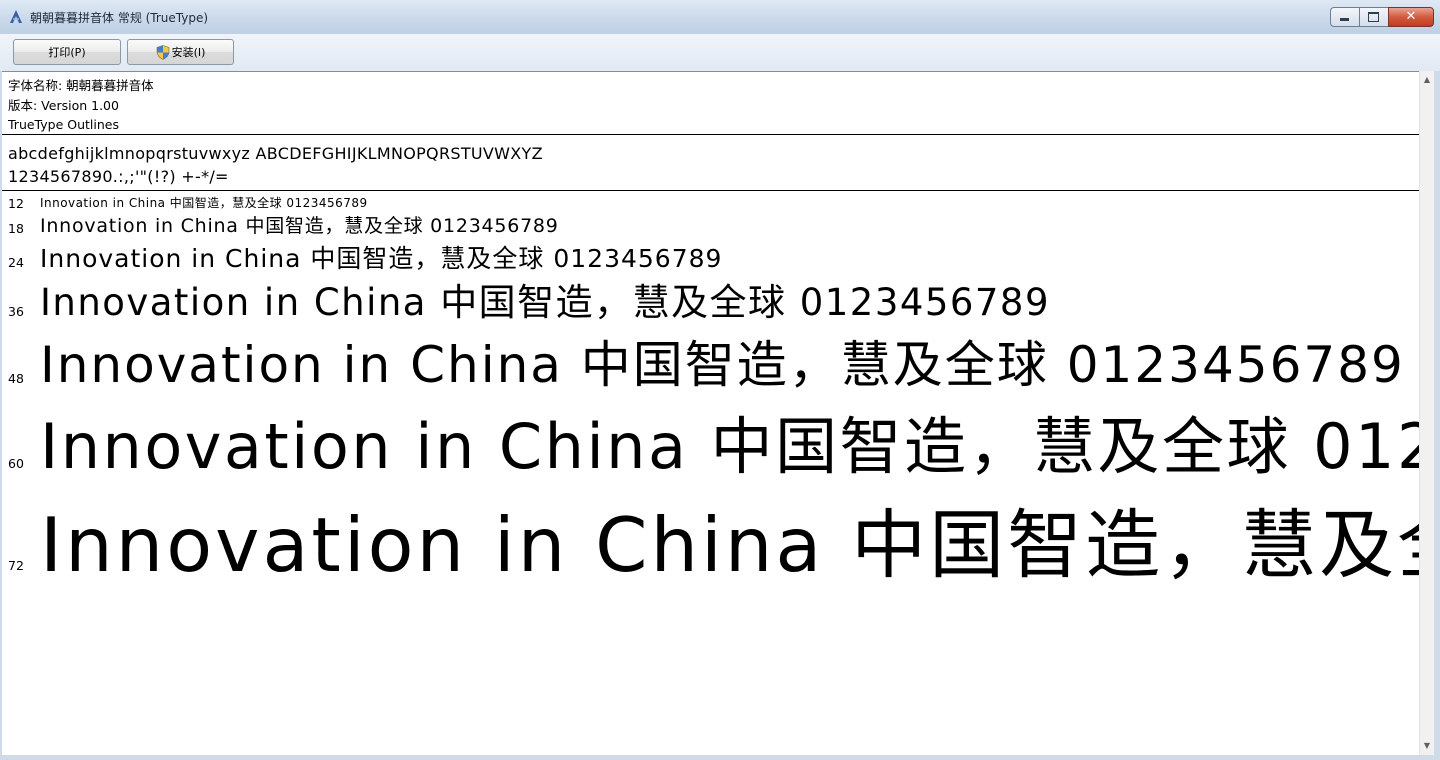  I want to click on size-label-60: 60, so click(16, 463).